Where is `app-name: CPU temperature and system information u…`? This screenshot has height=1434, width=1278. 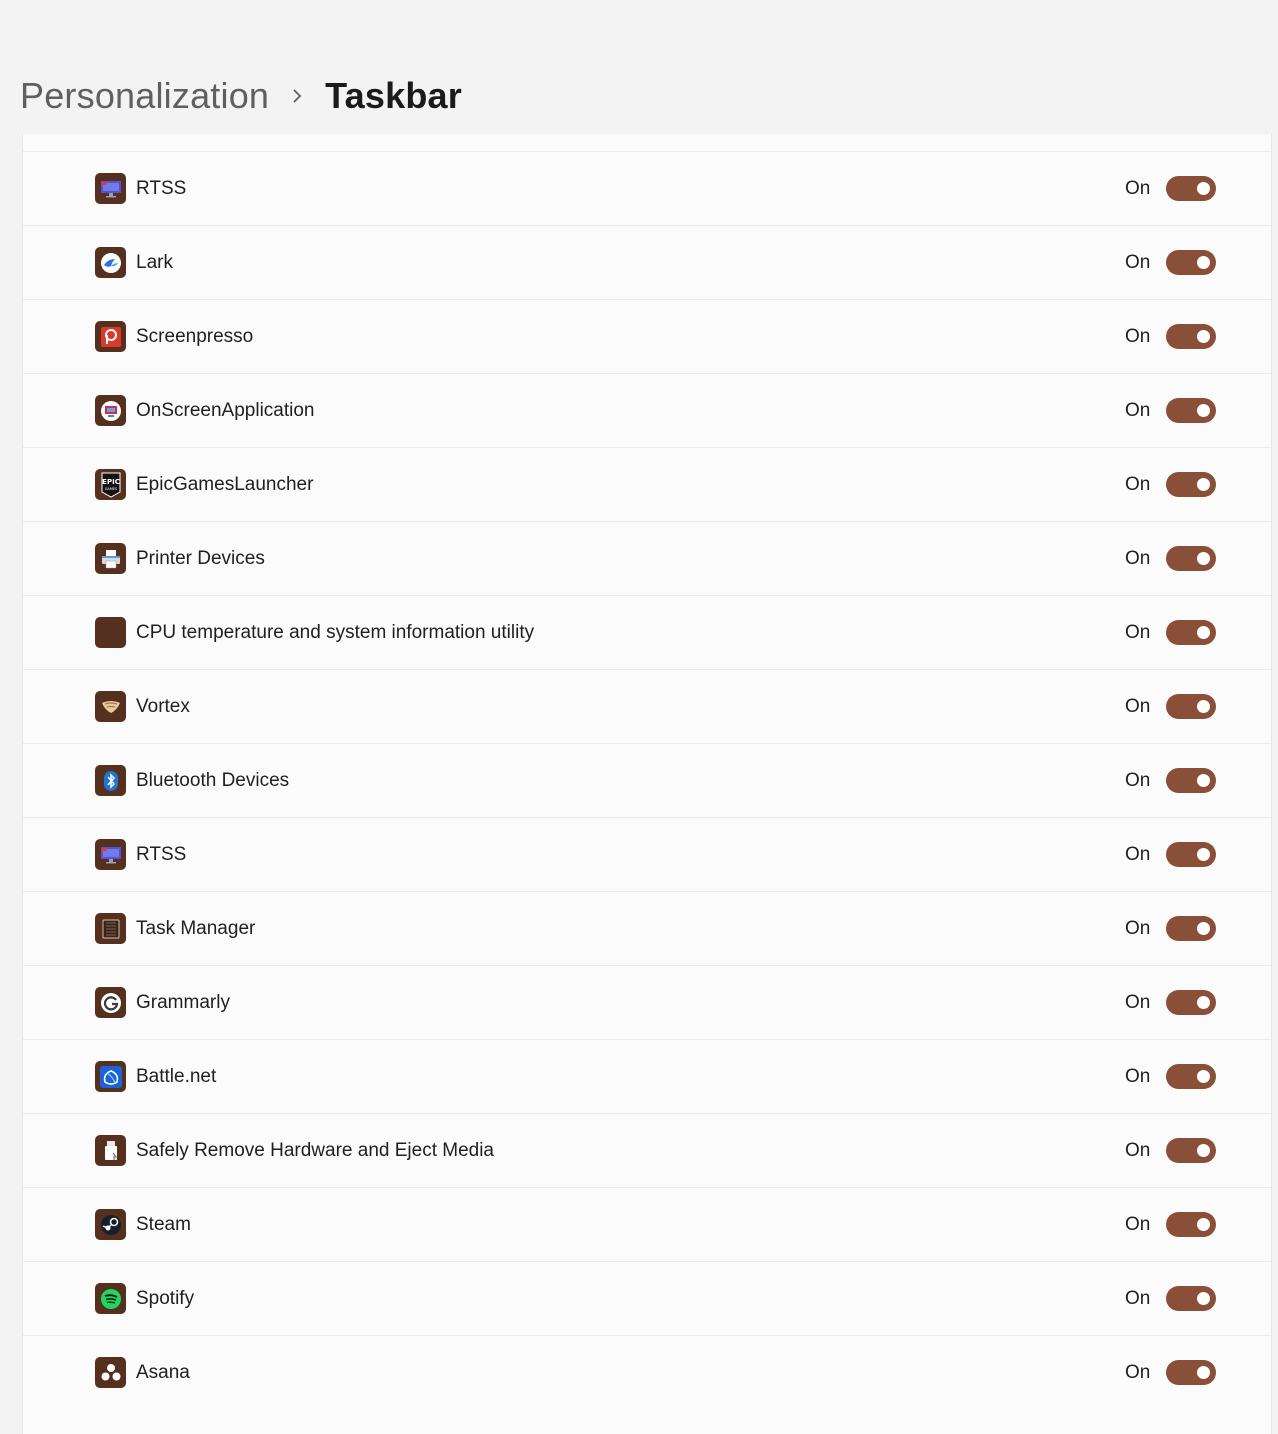
app-name: CPU temperature and system information u… is located at coordinates (335, 632).